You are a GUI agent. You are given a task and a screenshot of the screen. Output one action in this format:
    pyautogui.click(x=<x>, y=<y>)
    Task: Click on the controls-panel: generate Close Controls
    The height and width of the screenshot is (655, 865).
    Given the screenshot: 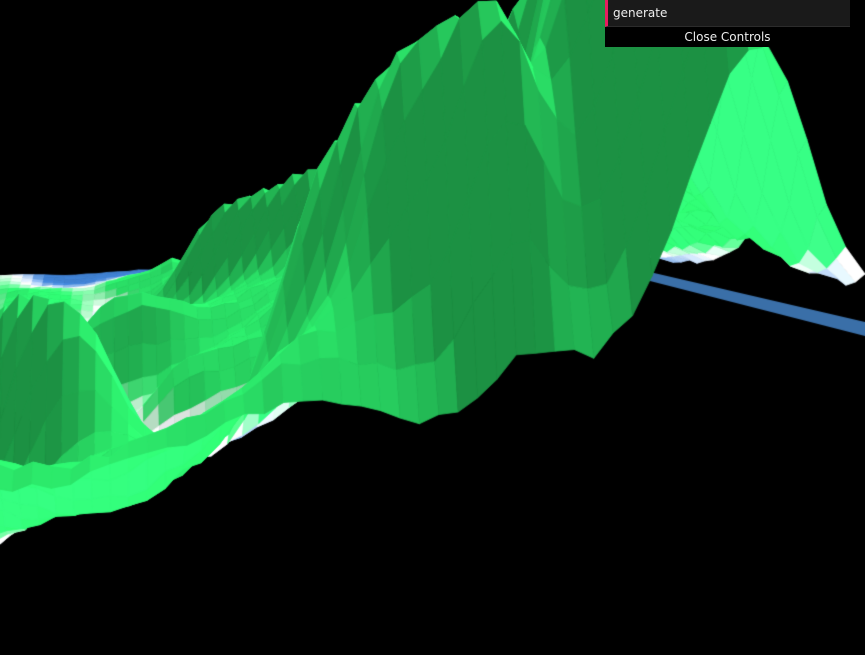 What is the action you would take?
    pyautogui.click(x=727, y=23)
    